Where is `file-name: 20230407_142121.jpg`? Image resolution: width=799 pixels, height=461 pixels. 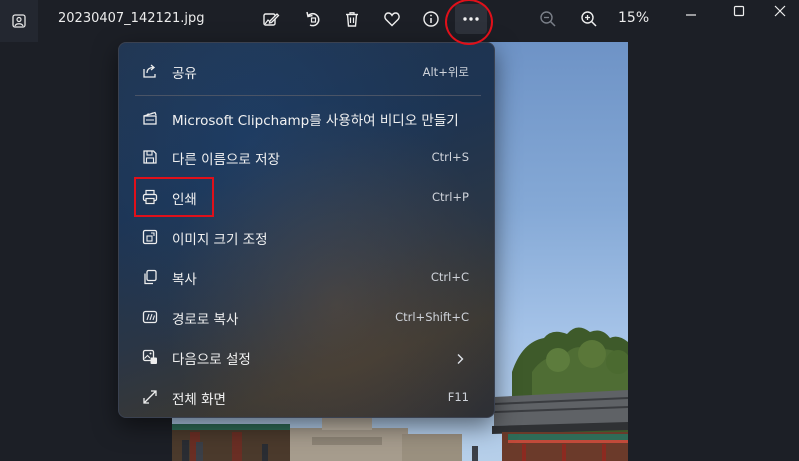 file-name: 20230407_142121.jpg is located at coordinates (131, 18).